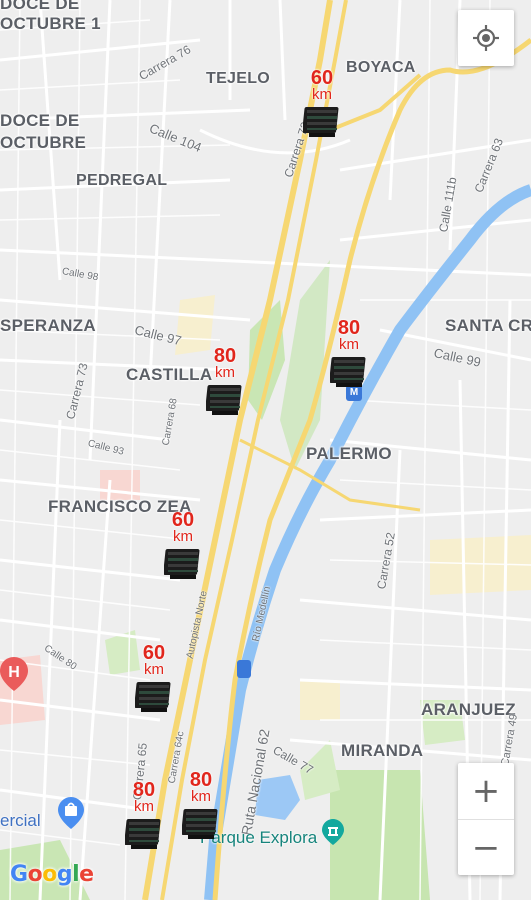 Image resolution: width=531 pixels, height=900 pixels. What do you see at coordinates (20, 821) in the screenshot?
I see `poi-comercial: ercial` at bounding box center [20, 821].